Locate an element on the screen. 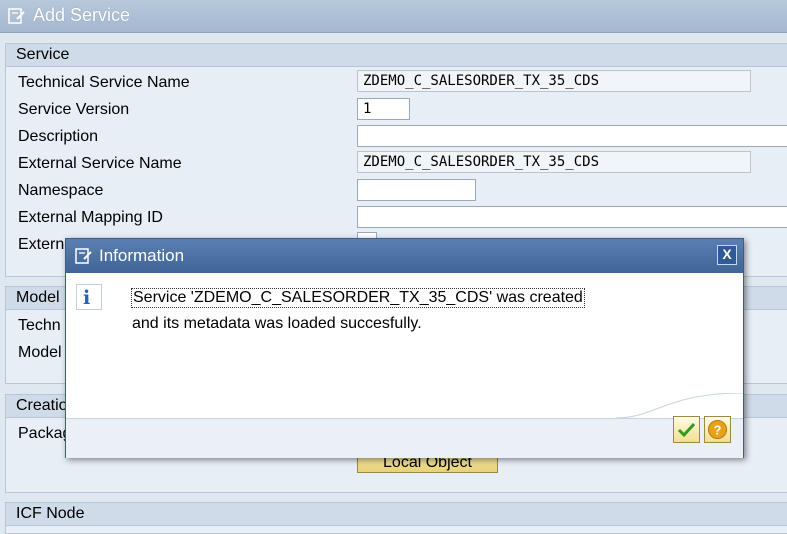  namespace-field is located at coordinates (416, 190).